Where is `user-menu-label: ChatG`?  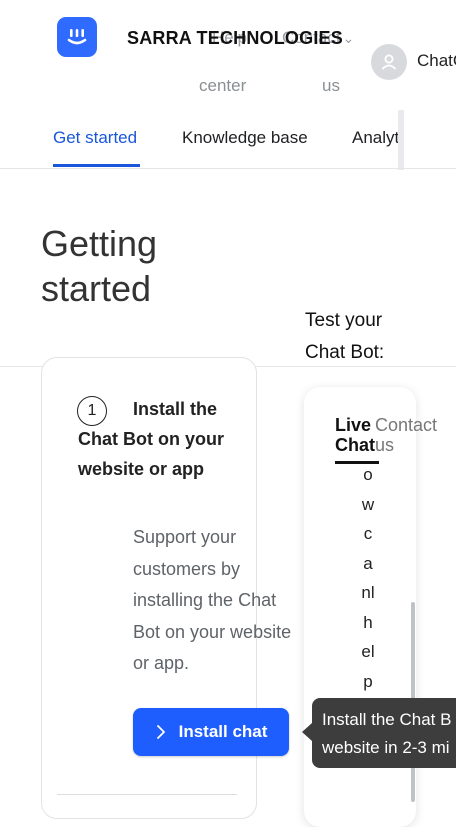 user-menu-label: ChatG is located at coordinates (436, 61).